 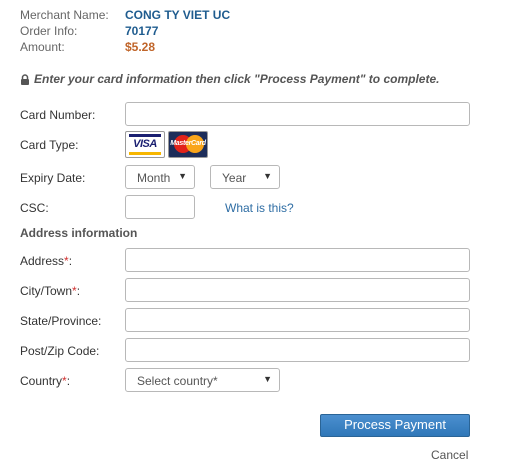 What do you see at coordinates (178, 15) in the screenshot?
I see `merchant-name-value: CONG TY VIET UC` at bounding box center [178, 15].